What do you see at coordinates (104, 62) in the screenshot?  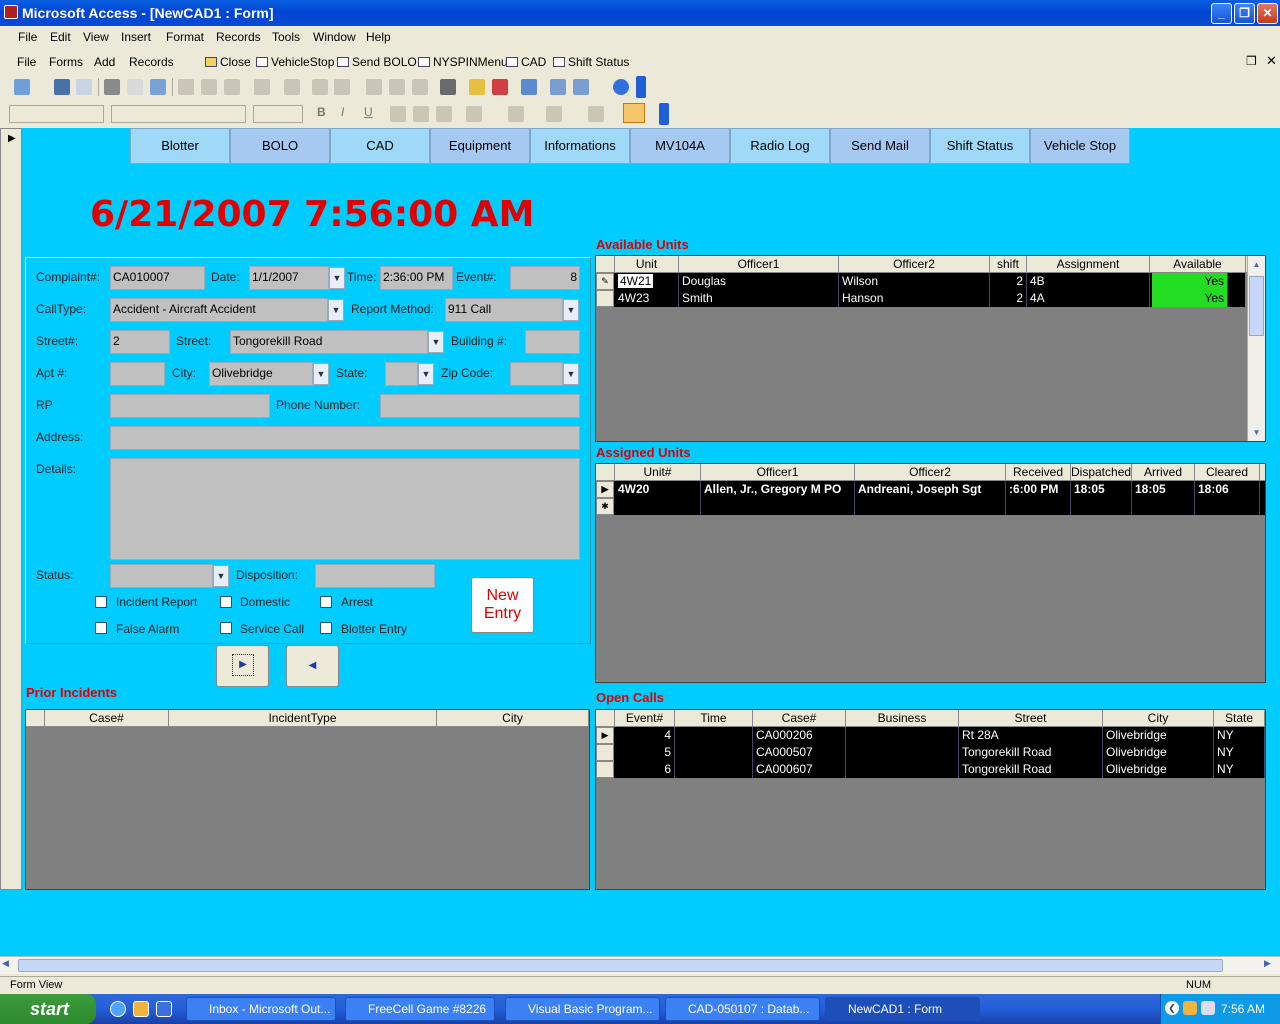 I see `toolbar-add: Add` at bounding box center [104, 62].